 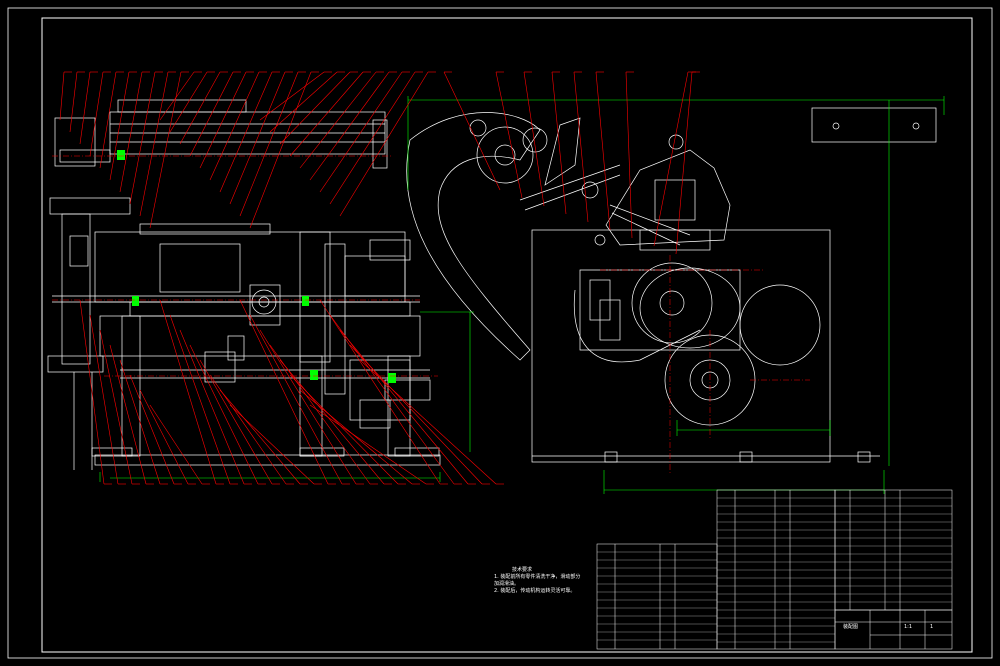 I want to click on tech-req-heading: 技术要求, so click(x=522, y=570).